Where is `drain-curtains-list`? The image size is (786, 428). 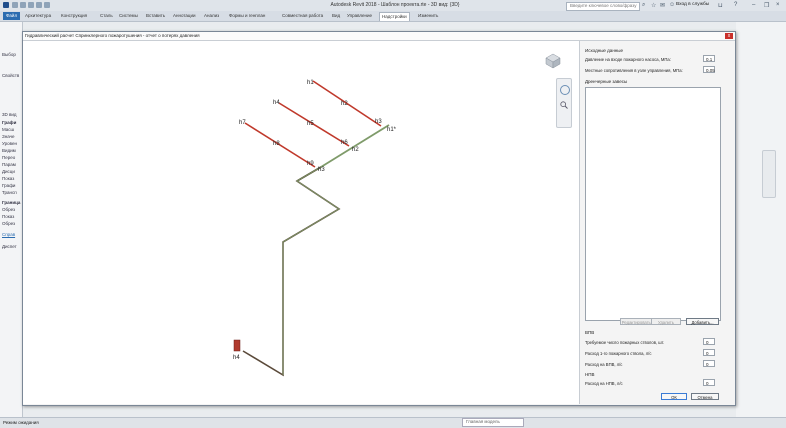 drain-curtains-list is located at coordinates (653, 204).